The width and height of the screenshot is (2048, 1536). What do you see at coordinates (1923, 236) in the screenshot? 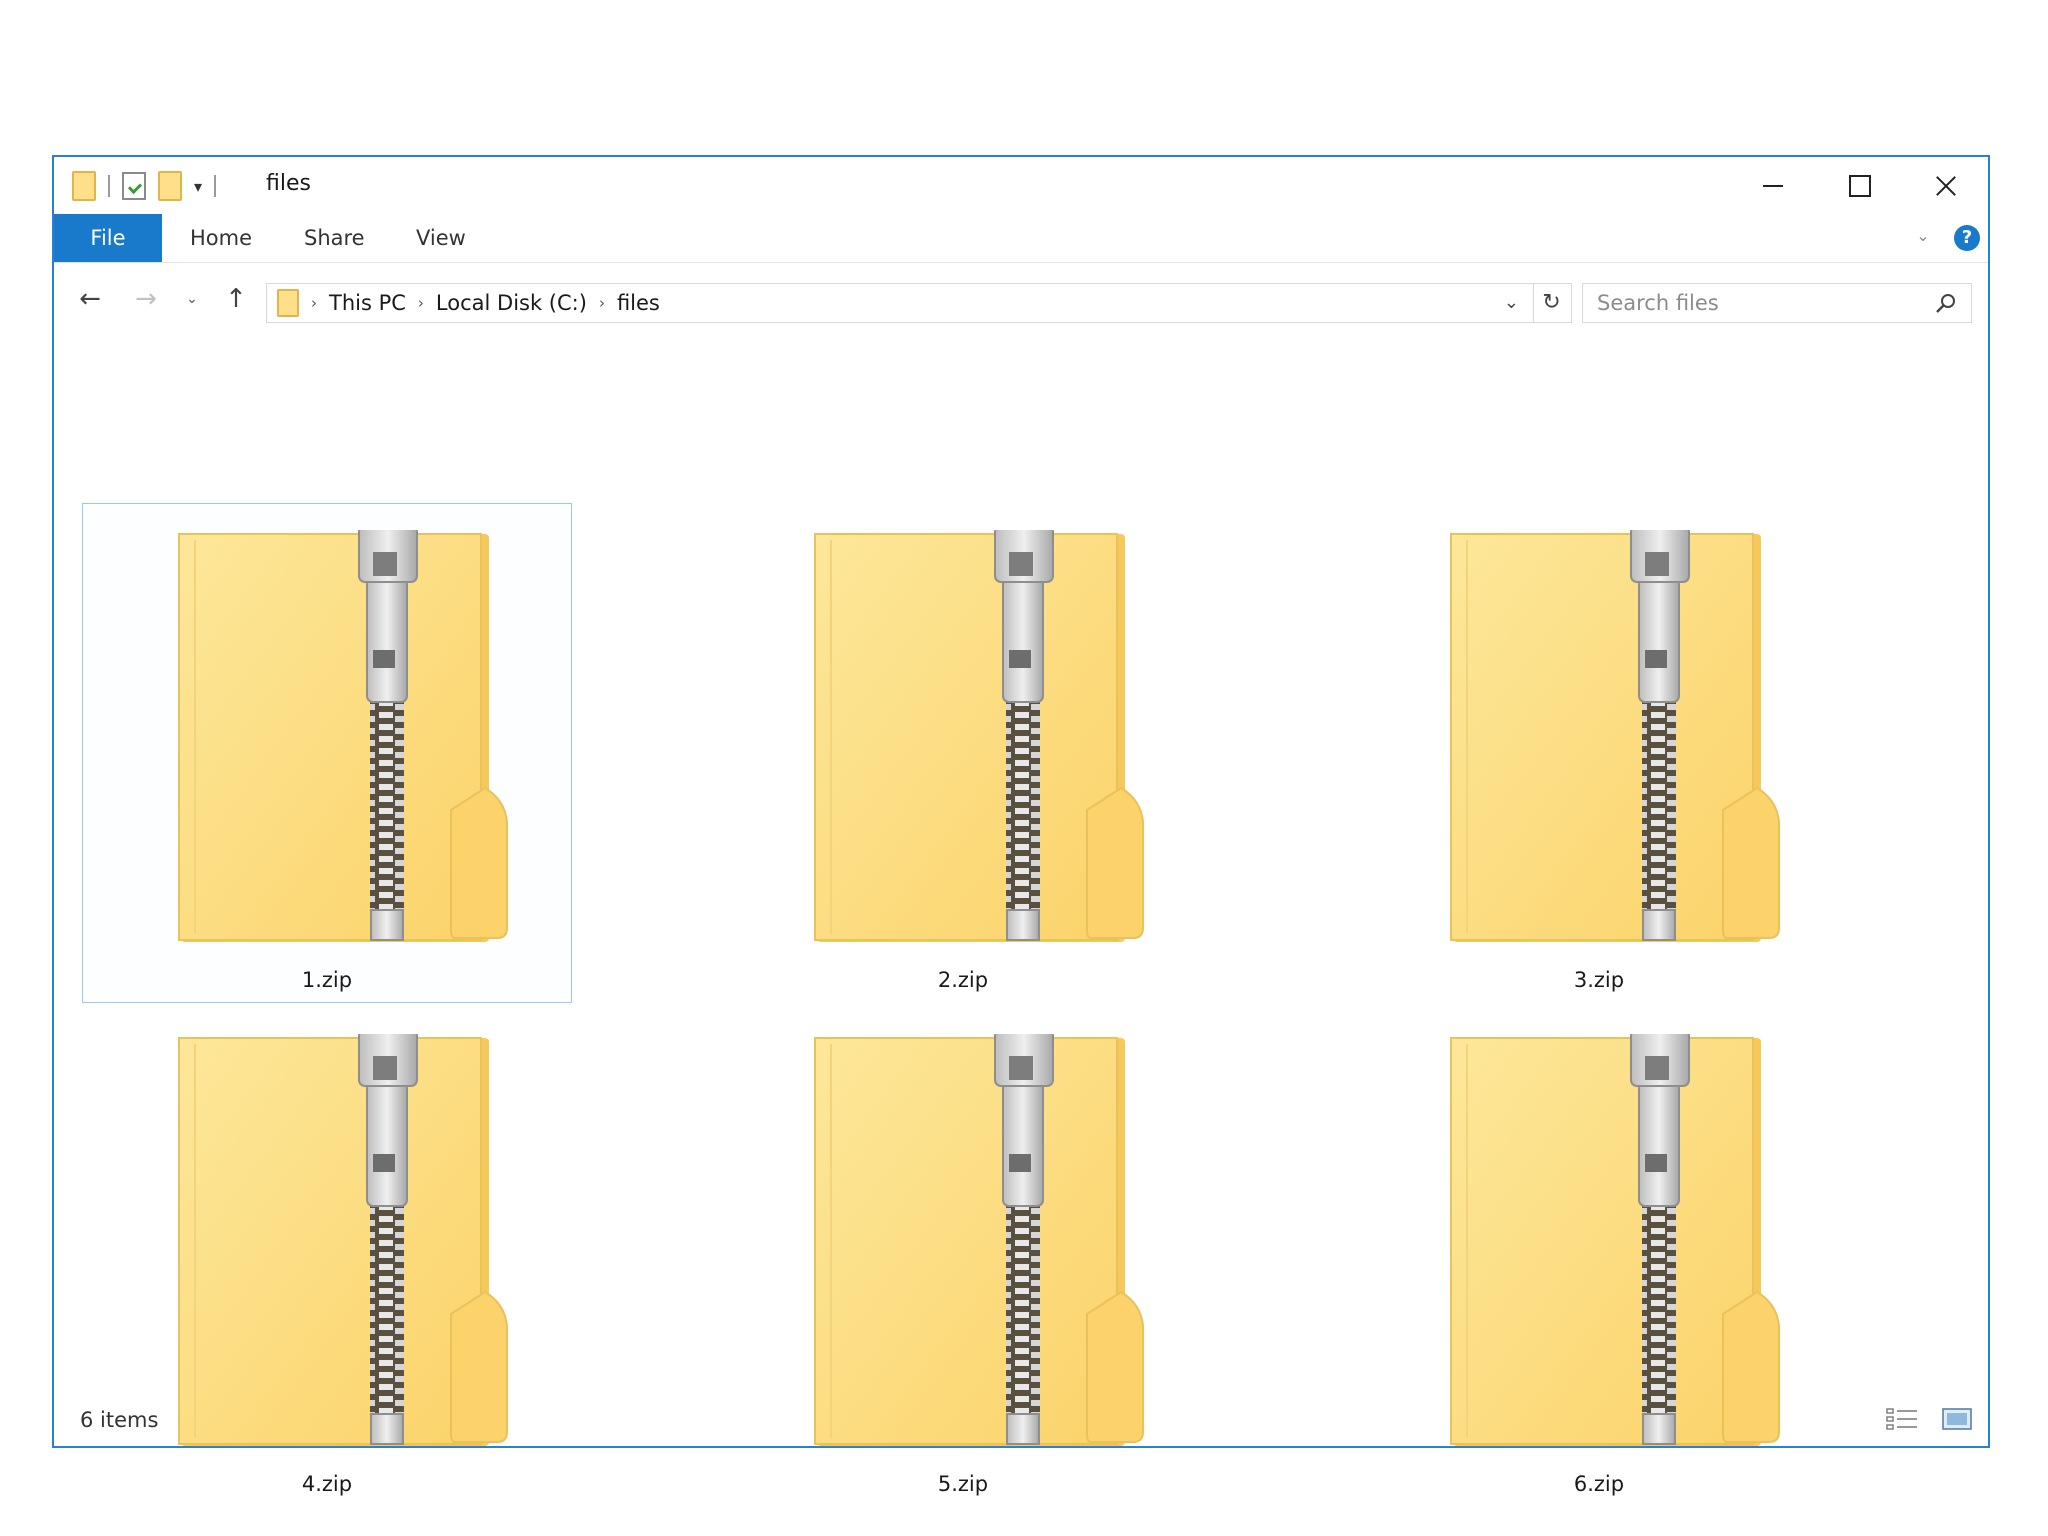
I see `expand-ribbon-chevron-icon: ⌄` at bounding box center [1923, 236].